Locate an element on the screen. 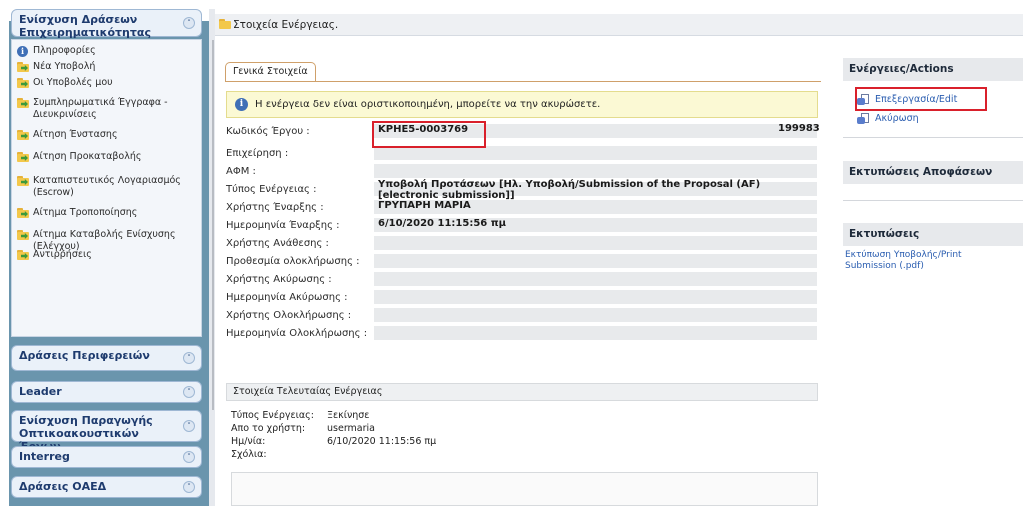 The image size is (1023, 506). info-icon: i is located at coordinates (23, 51).